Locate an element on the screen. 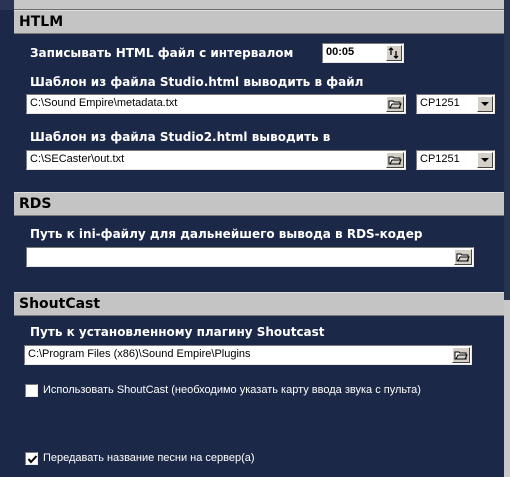 The height and width of the screenshot is (477, 510). checkmark-icon is located at coordinates (32, 459).